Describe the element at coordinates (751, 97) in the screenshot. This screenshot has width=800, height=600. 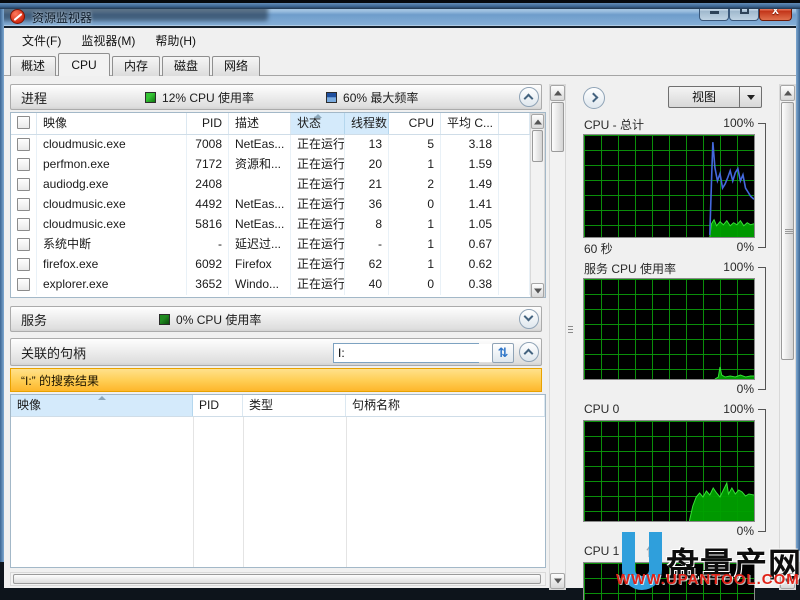
I see `views-dropdown-button` at that location.